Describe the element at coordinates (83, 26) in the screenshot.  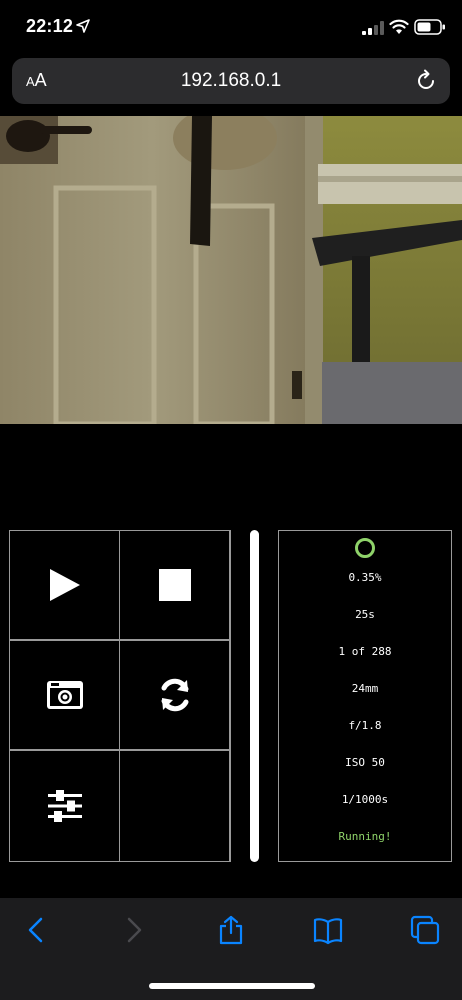
I see `location-arrow-icon` at that location.